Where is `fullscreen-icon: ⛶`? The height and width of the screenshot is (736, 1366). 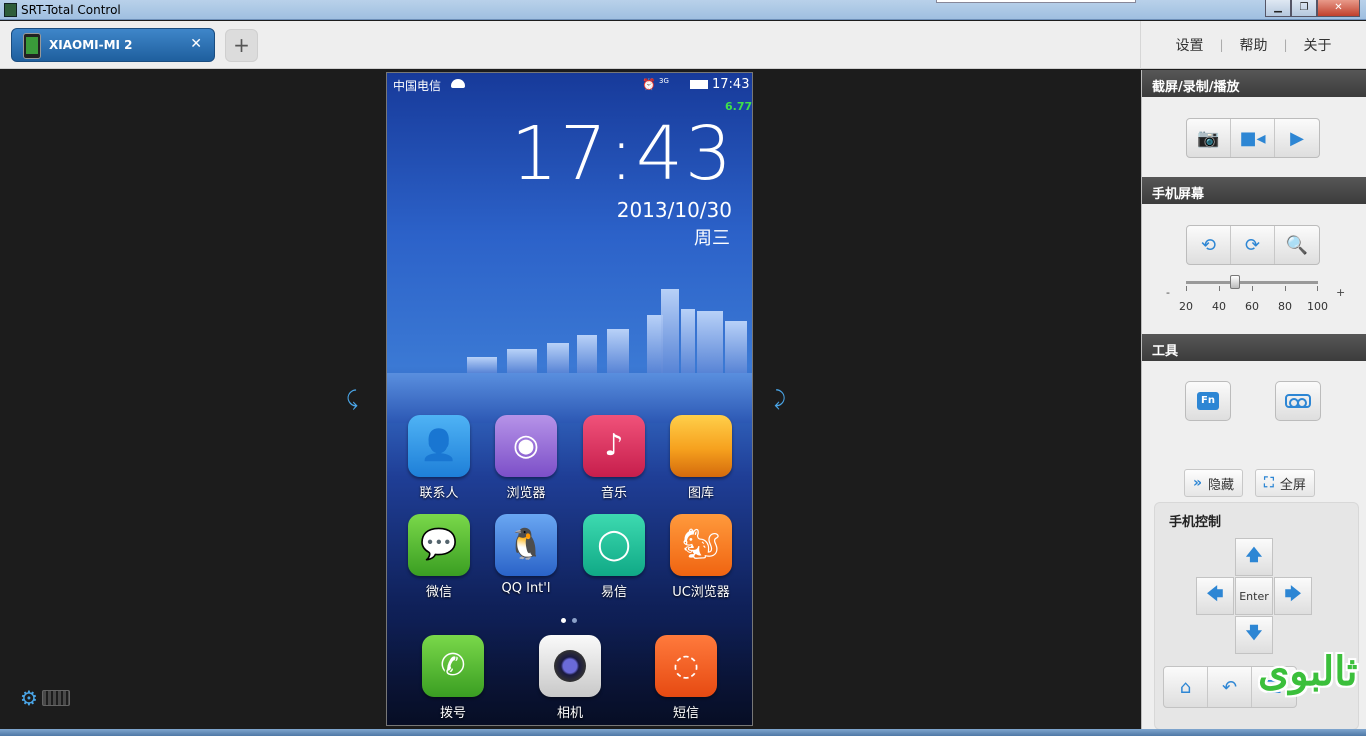 fullscreen-icon: ⛶ is located at coordinates (1269, 483).